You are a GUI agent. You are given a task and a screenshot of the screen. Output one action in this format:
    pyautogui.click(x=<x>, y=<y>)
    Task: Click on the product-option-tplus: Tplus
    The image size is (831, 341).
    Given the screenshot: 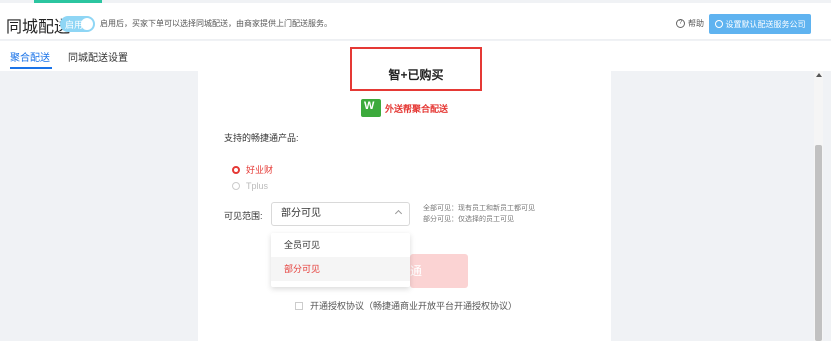 What is the action you would take?
    pyautogui.click(x=250, y=186)
    